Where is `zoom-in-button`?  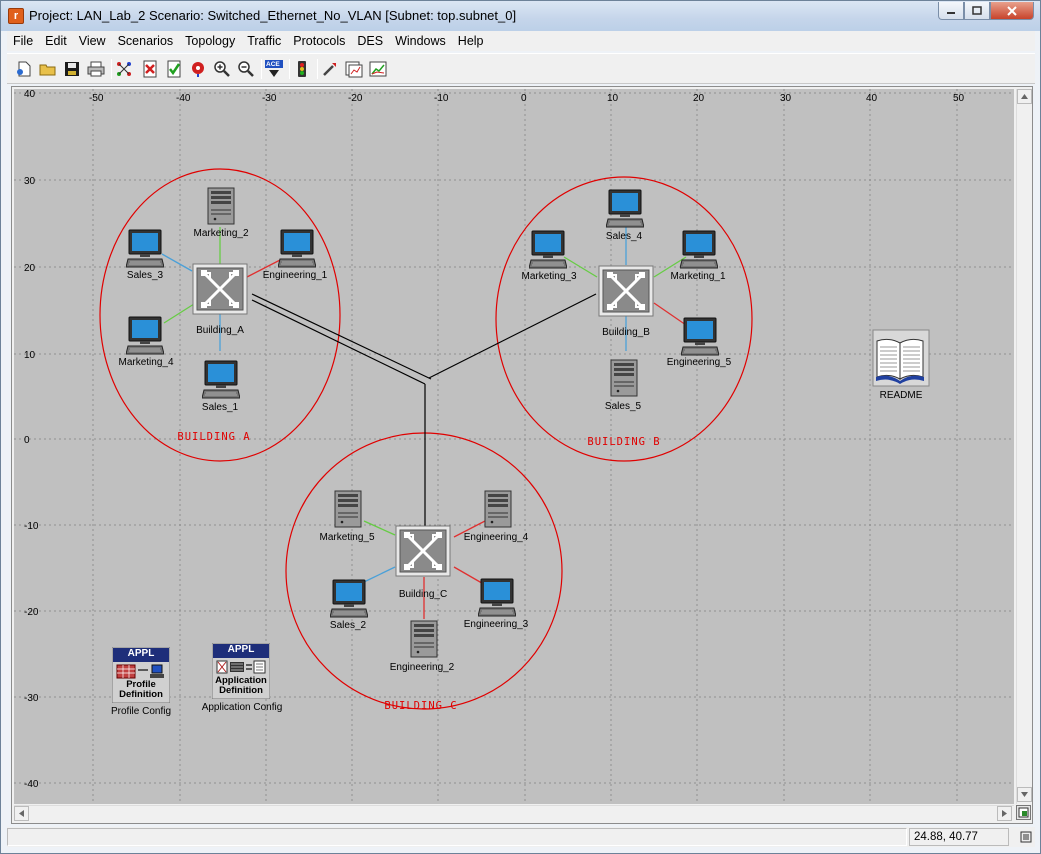
zoom-in-button is located at coordinates (222, 69).